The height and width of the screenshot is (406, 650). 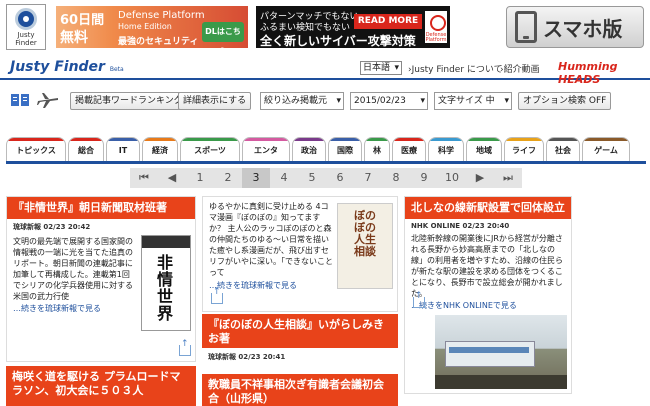 I want to click on page-2: 2, so click(x=228, y=178).